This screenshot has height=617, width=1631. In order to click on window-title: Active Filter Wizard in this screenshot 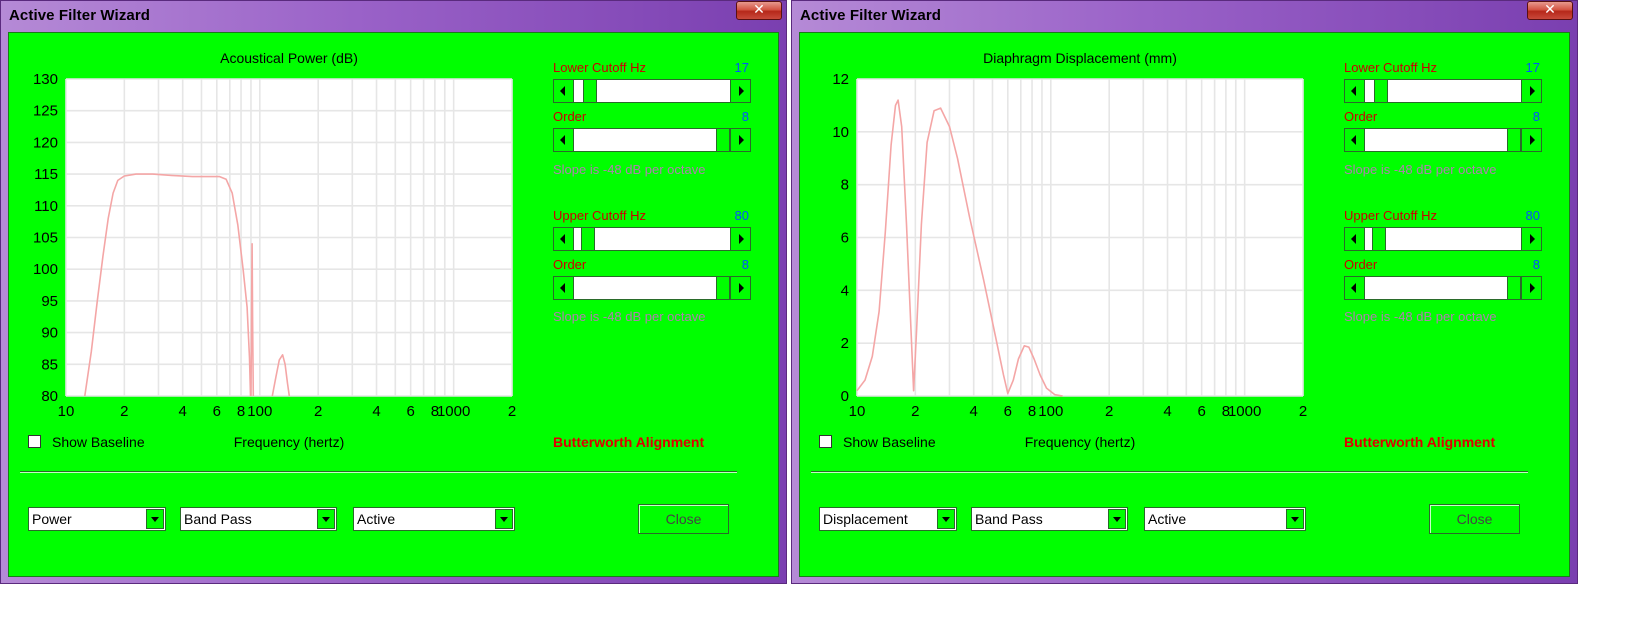, I will do `click(80, 15)`.